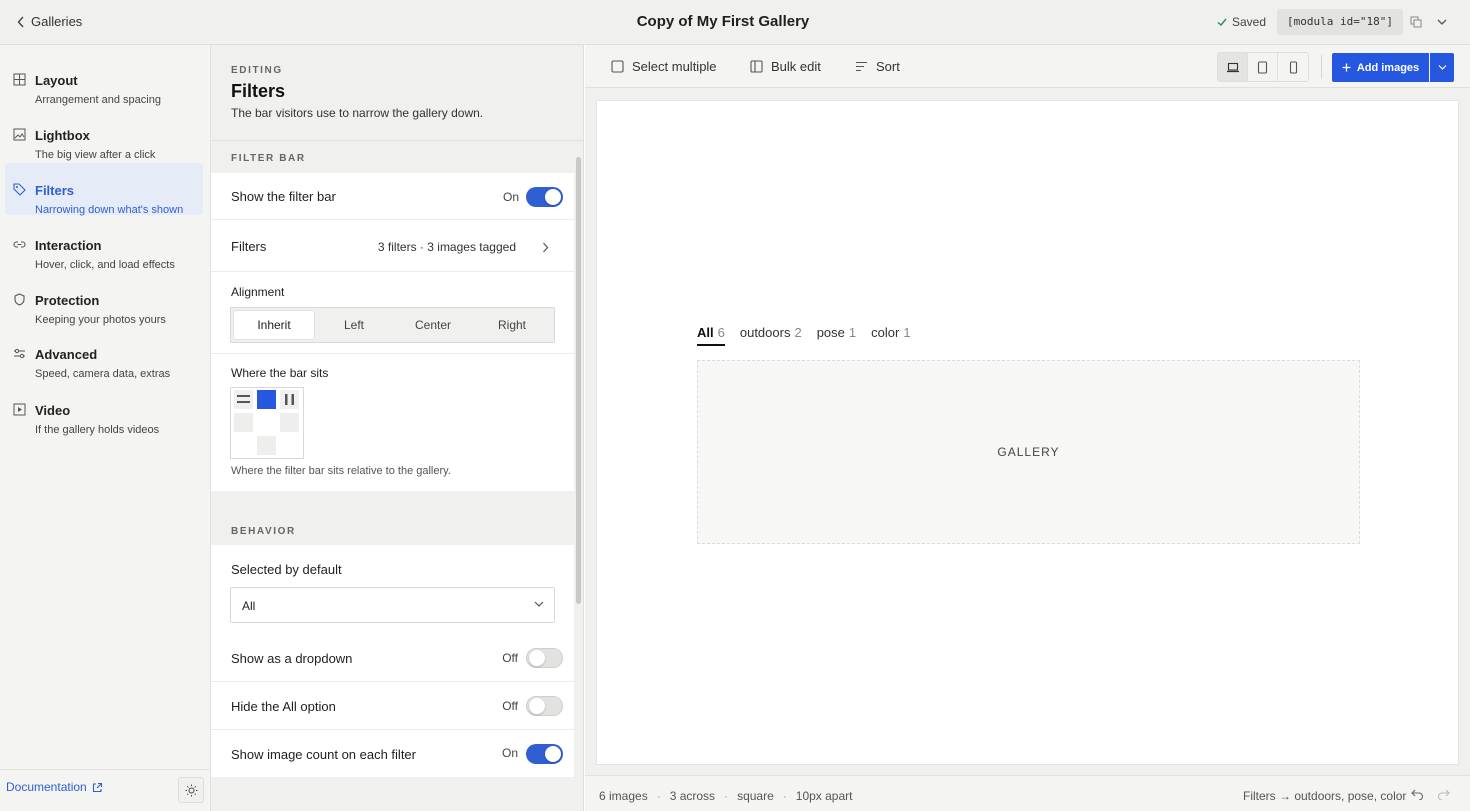  What do you see at coordinates (274, 325) in the screenshot?
I see `alignment-option-inherit: Inherit` at bounding box center [274, 325].